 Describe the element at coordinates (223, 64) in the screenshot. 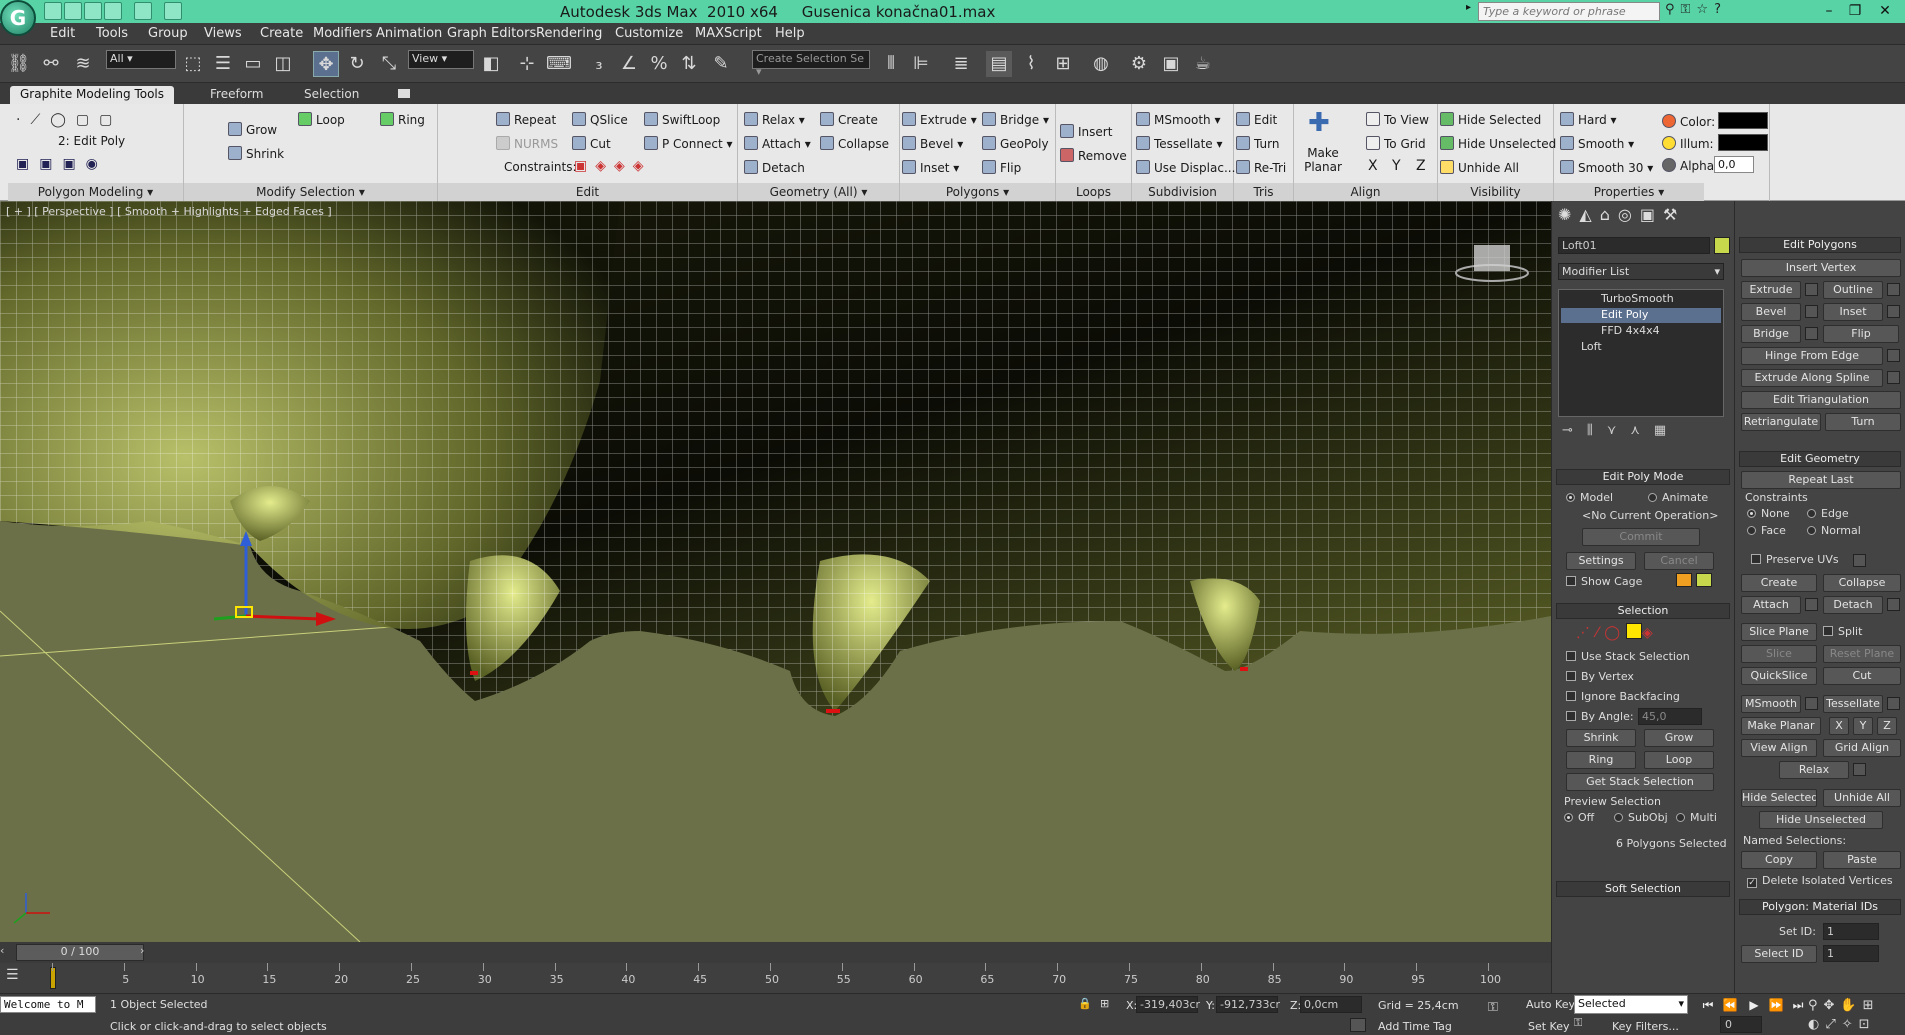

I see `select-by-name-icon: ☰` at that location.